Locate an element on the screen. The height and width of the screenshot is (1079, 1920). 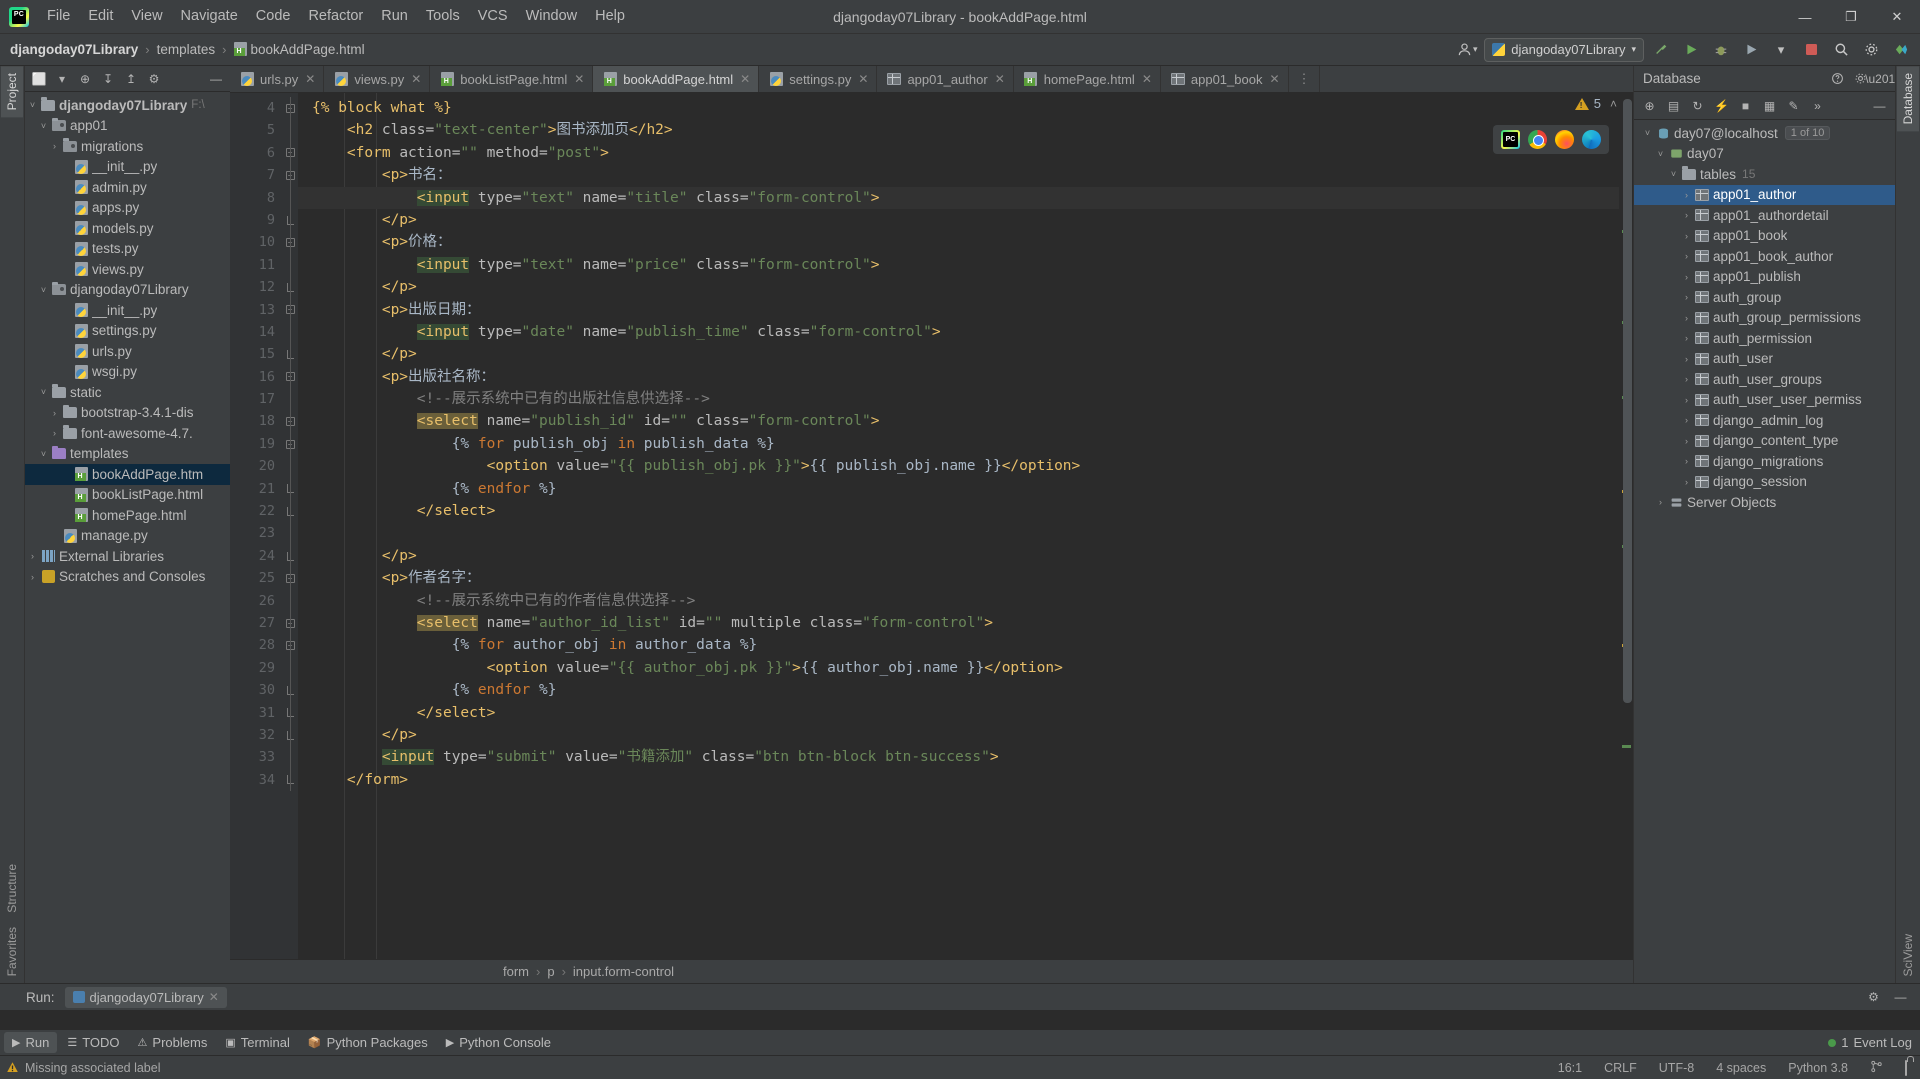
account-icon: ▾ is located at coordinates (1467, 50).